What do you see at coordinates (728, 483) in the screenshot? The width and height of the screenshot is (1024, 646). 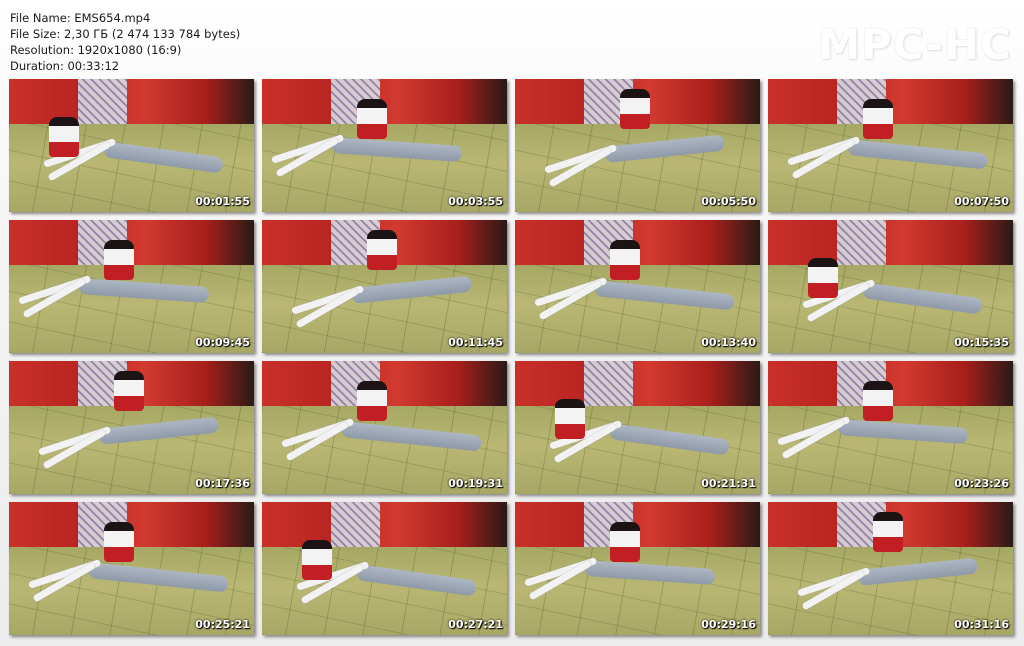 I see `thumbnail-timestamp: 00:21:31` at bounding box center [728, 483].